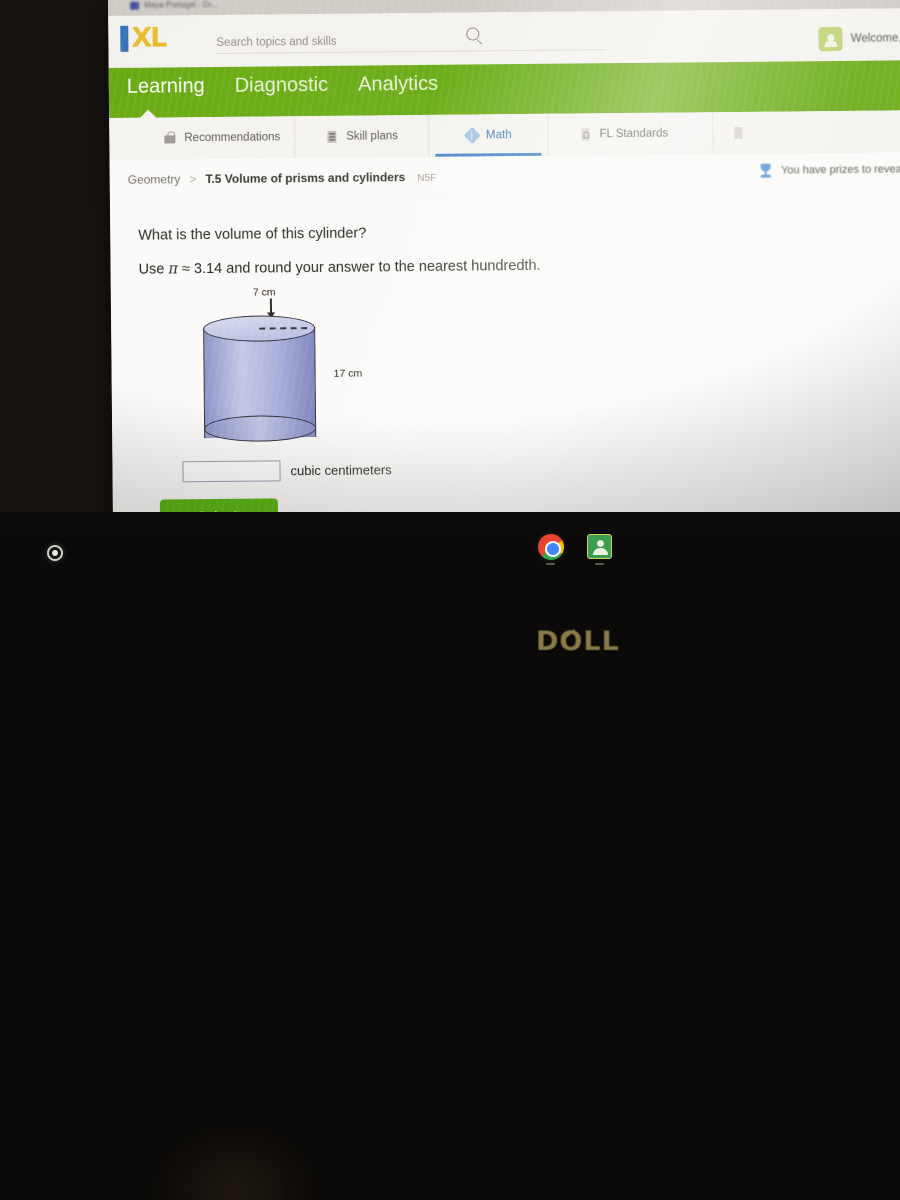 The width and height of the screenshot is (900, 1200). I want to click on breadcrumb-skill-code: N5F, so click(427, 178).